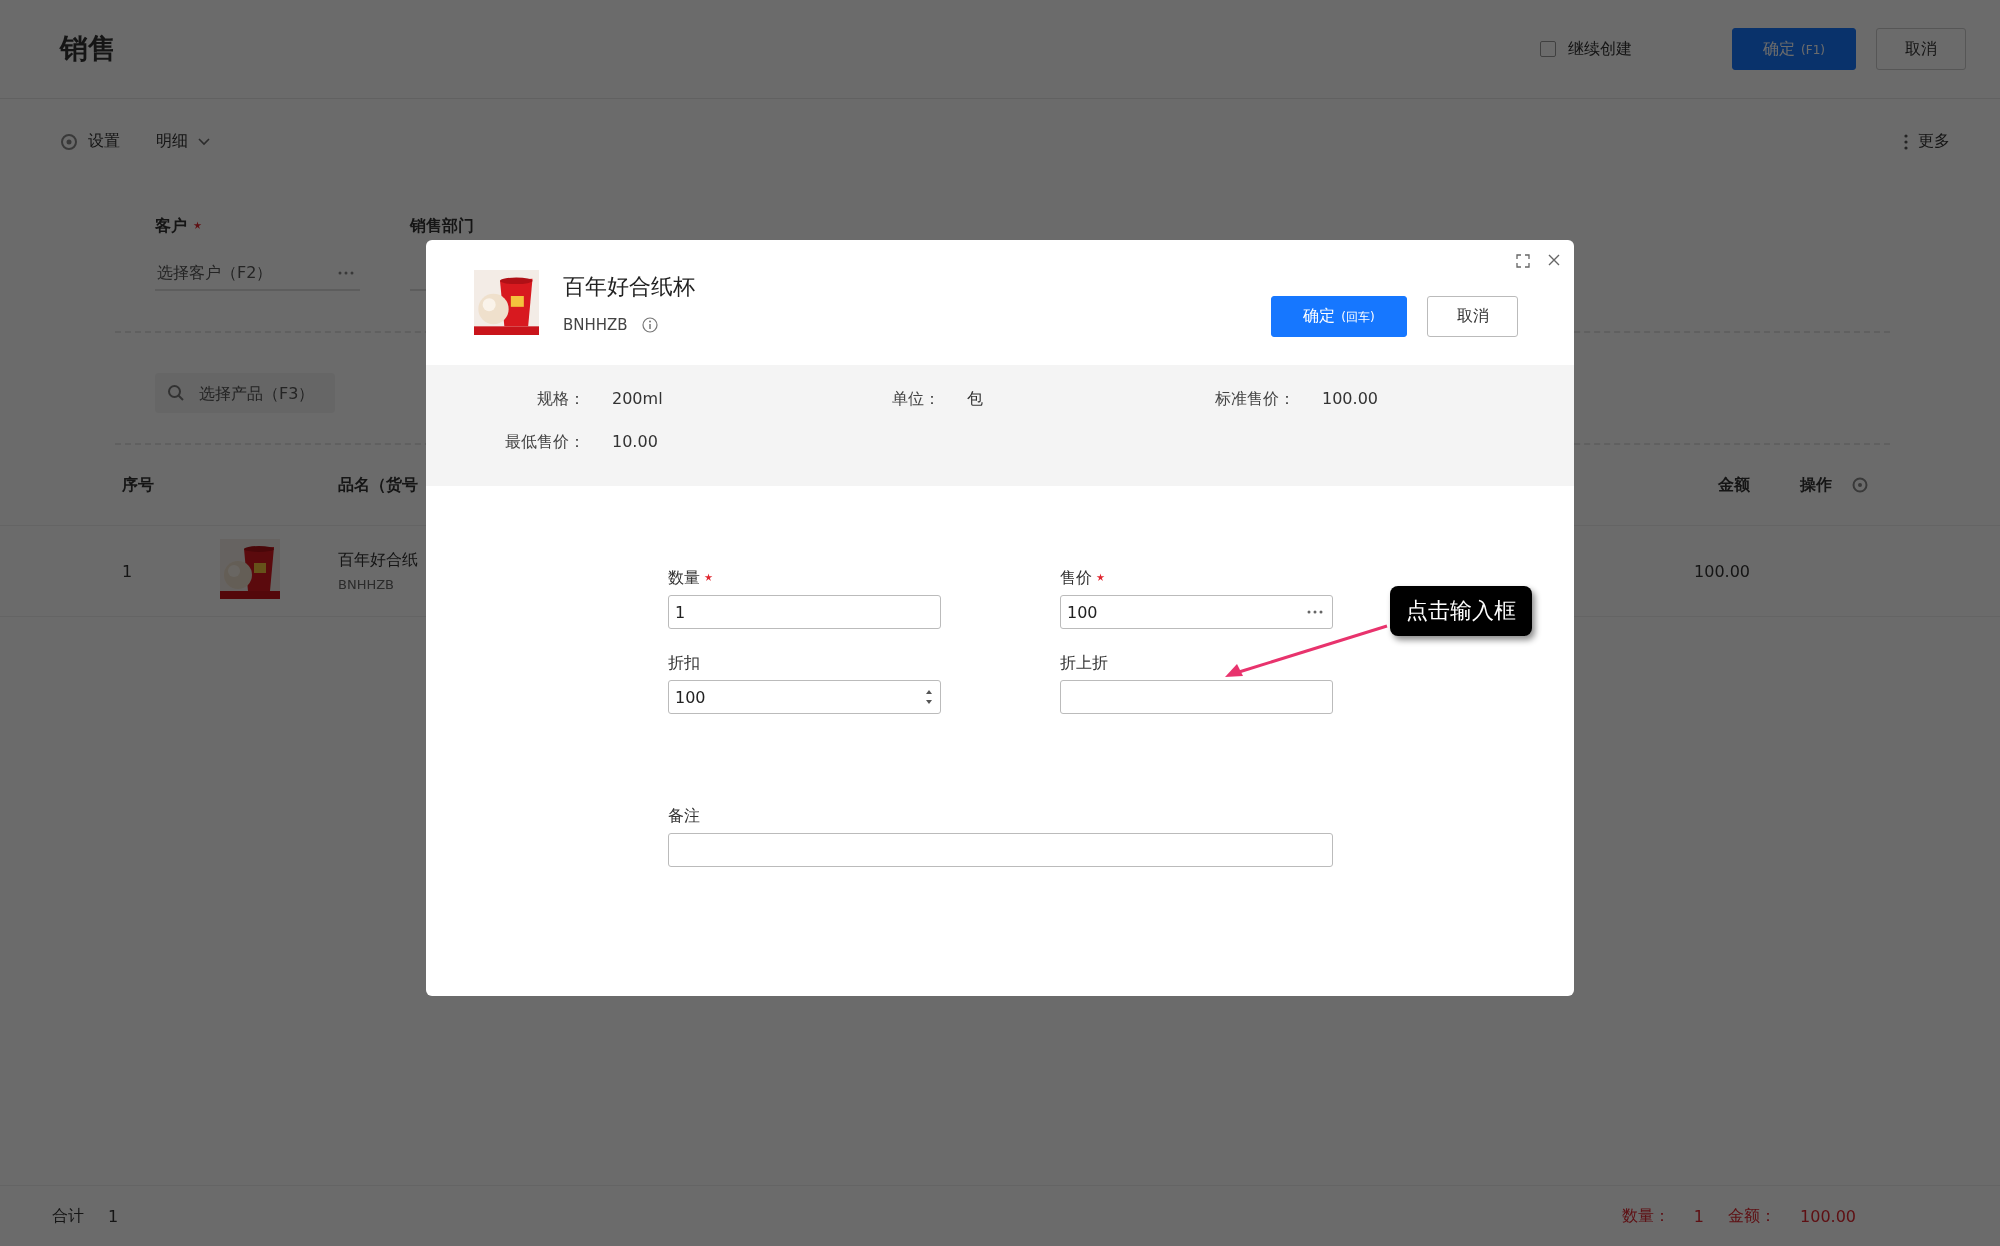 This screenshot has width=2000, height=1246. I want to click on price-field: 100, so click(1196, 612).